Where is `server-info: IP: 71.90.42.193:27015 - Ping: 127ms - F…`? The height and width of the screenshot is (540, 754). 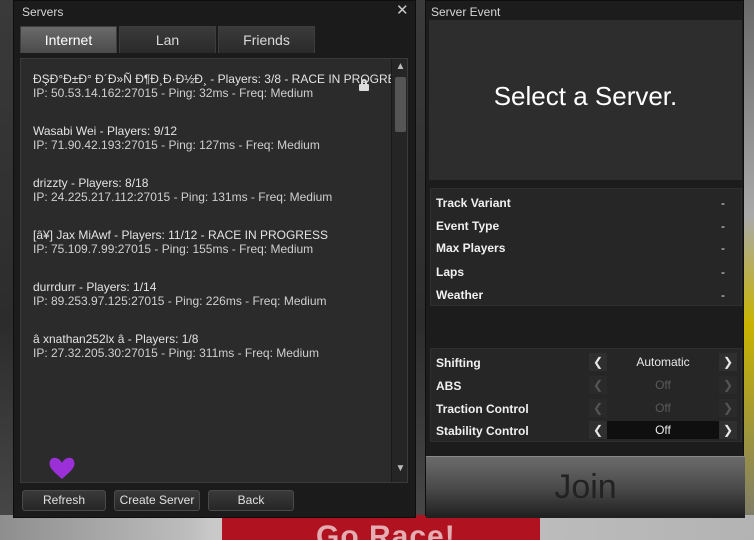 server-info: IP: 71.90.42.193:27015 - Ping: 127ms - F… is located at coordinates (176, 145).